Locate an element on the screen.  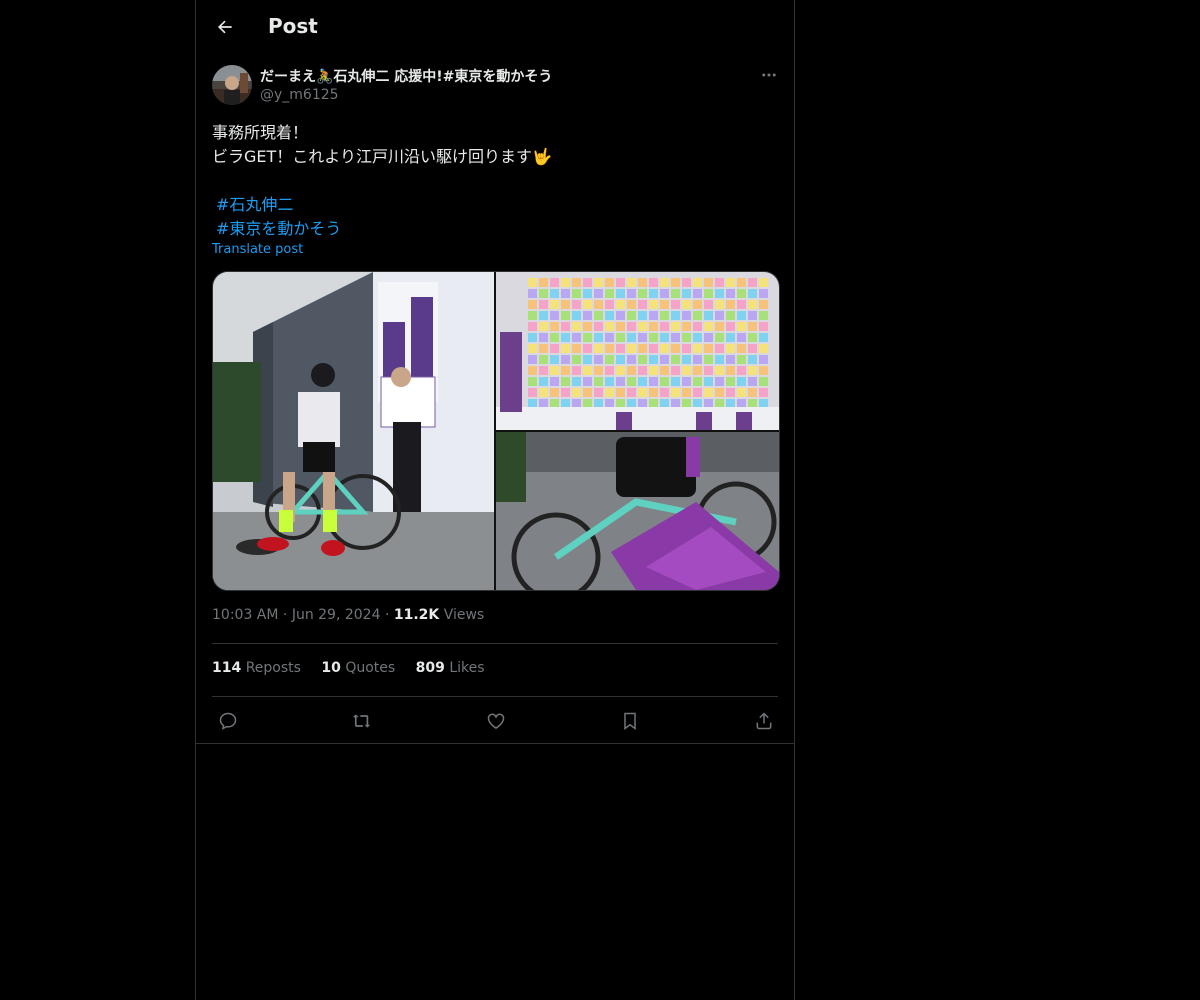
reposts-label: Reposts is located at coordinates (273, 668).